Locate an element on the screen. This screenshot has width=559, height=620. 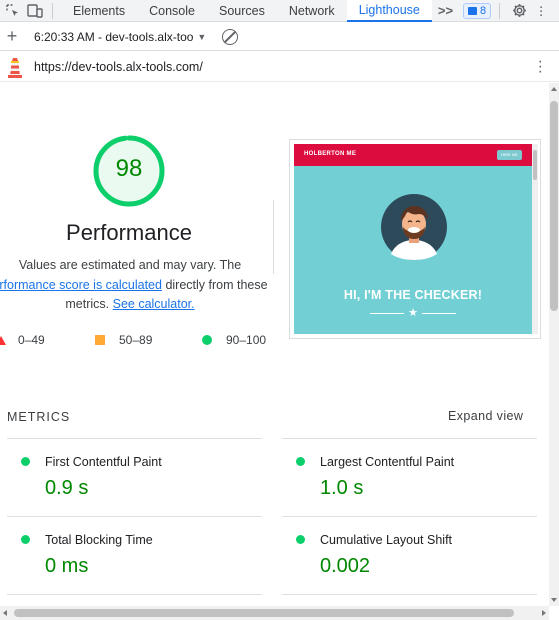
lighthouse-toolbar: + 6:20:33 AM - dev-tools.alx-too ▼ is located at coordinates (279, 37).